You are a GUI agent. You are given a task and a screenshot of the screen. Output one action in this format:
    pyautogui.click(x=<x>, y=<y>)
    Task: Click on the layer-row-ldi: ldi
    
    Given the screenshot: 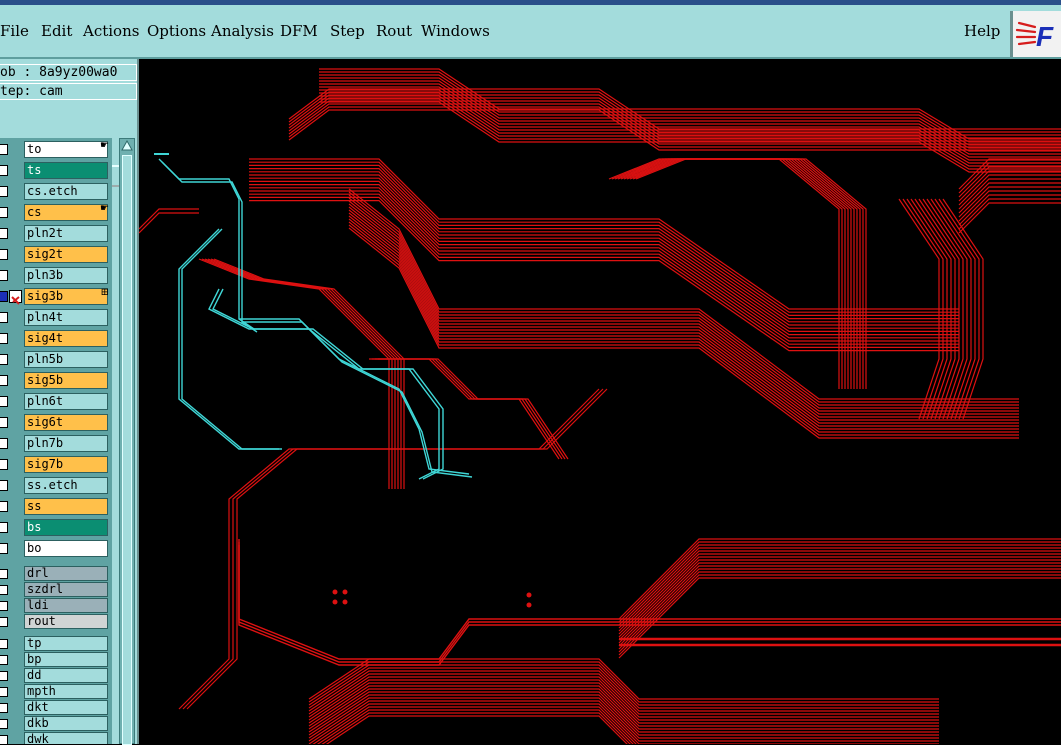 What is the action you would take?
    pyautogui.click(x=56, y=606)
    